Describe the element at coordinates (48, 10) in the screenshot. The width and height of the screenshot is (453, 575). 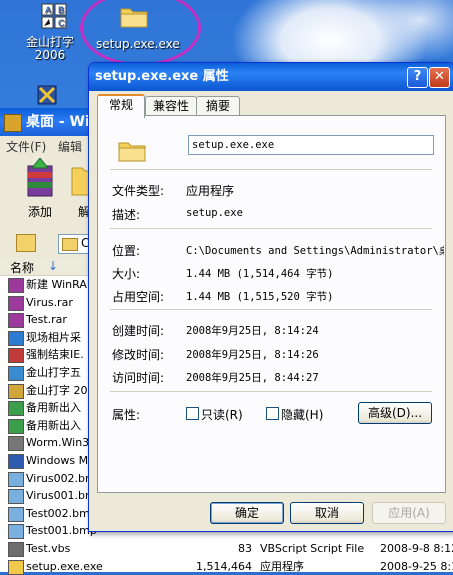
I see `svg-text: A` at that location.